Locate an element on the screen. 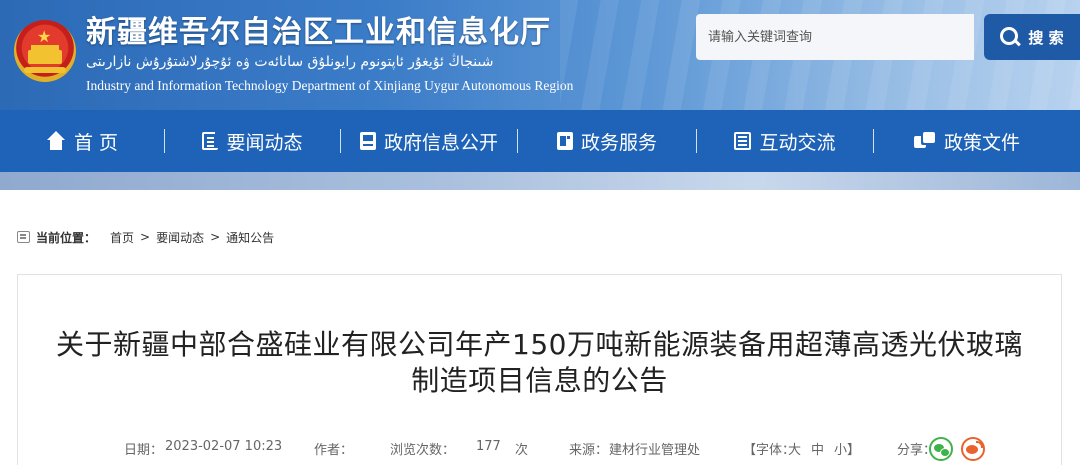 The width and height of the screenshot is (1080, 465). article-title-line-2: 制造项目信息的公告 is located at coordinates (539, 380).